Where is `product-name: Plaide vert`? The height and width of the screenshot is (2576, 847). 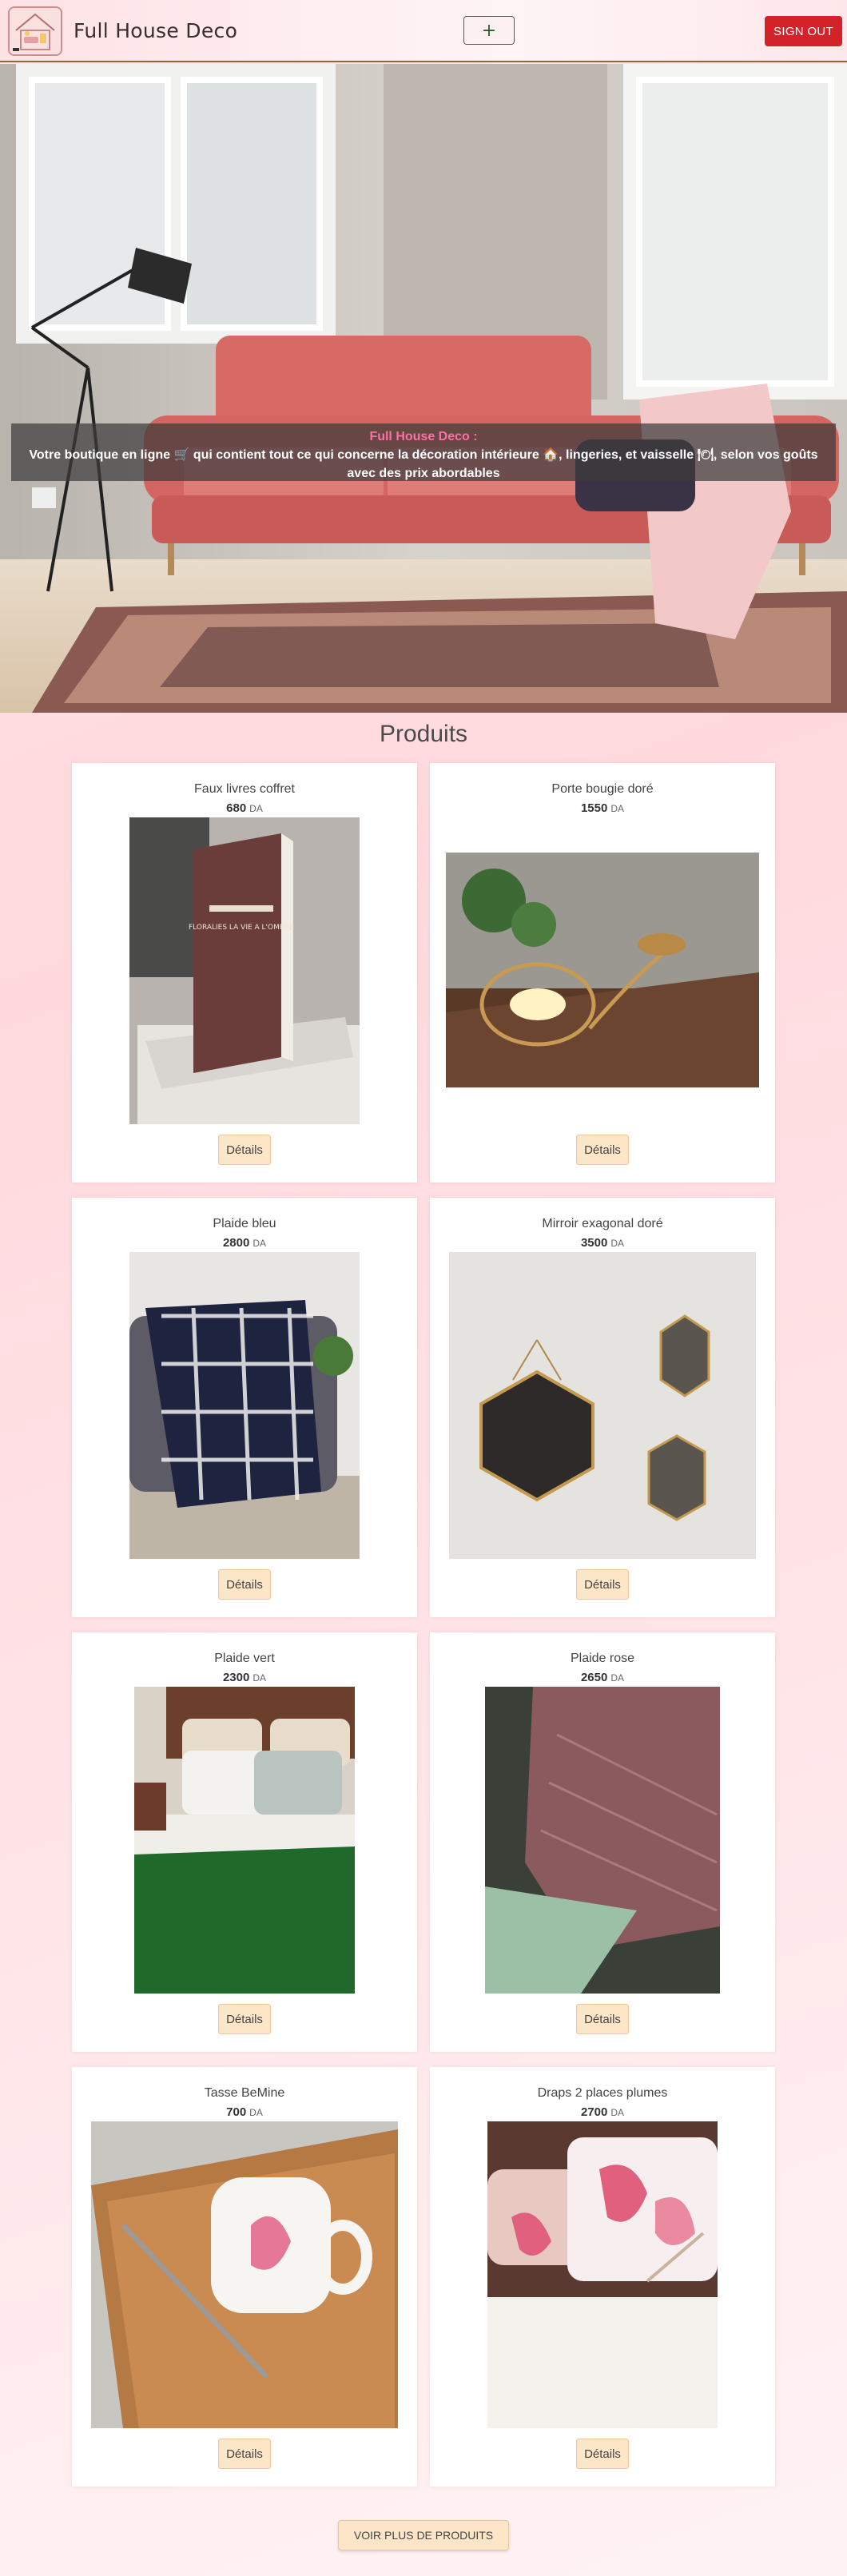
product-name: Plaide vert is located at coordinates (244, 1658).